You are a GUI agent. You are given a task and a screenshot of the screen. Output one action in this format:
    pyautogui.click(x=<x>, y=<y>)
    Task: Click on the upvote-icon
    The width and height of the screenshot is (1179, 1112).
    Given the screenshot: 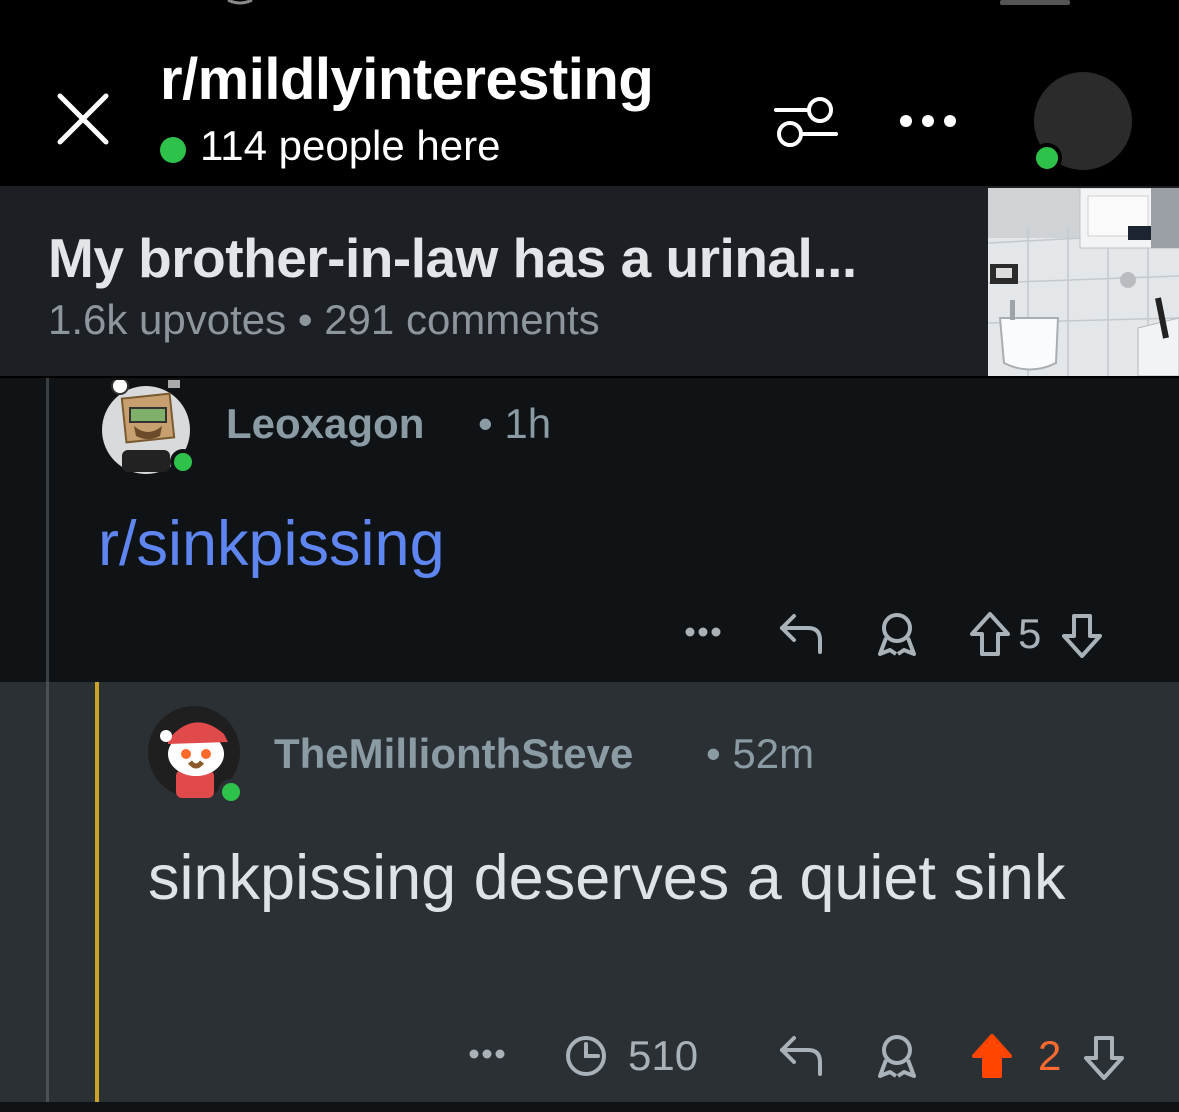 What is the action you would take?
    pyautogui.click(x=990, y=634)
    